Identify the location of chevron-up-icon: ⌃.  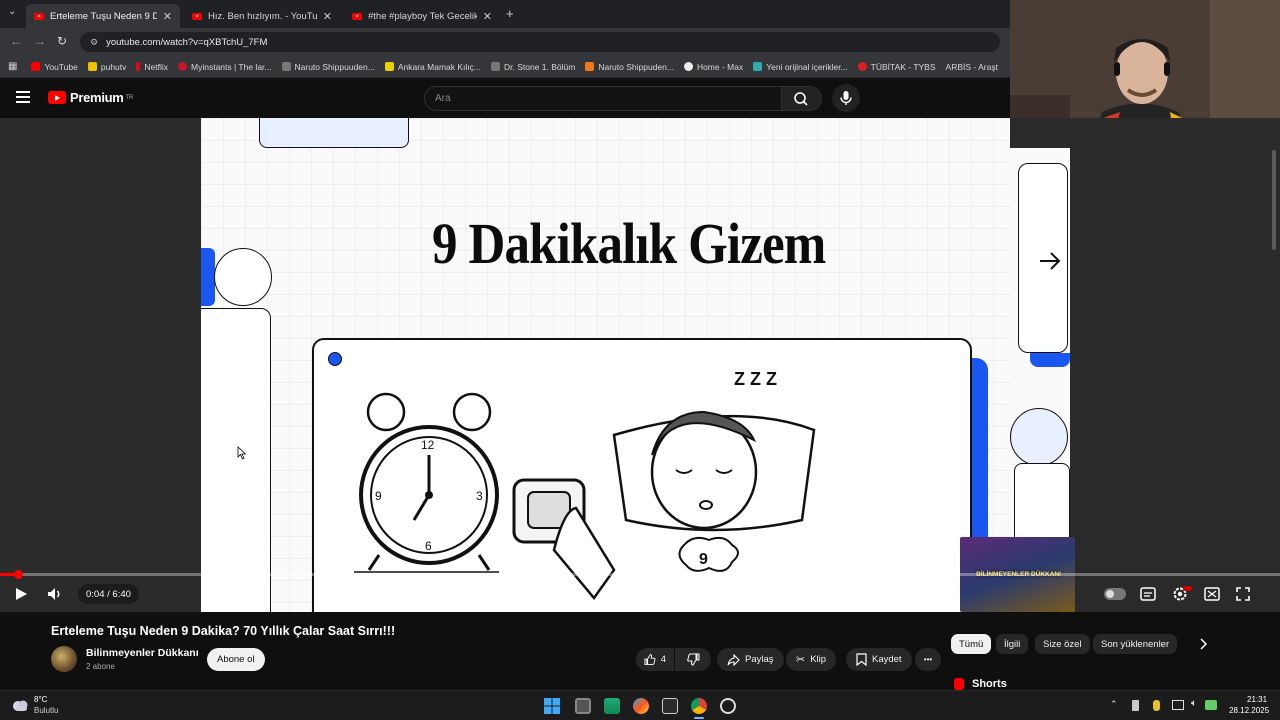
(1114, 704).